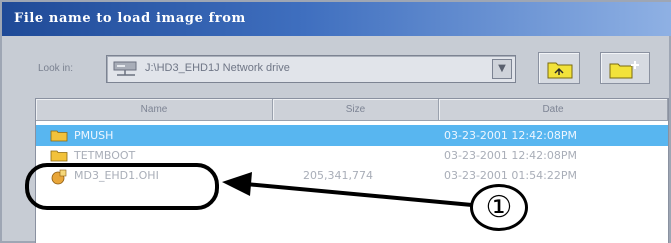 Image resolution: width=671 pixels, height=243 pixels. Describe the element at coordinates (499, 207) in the screenshot. I see `callout-number-badge: ①` at that location.